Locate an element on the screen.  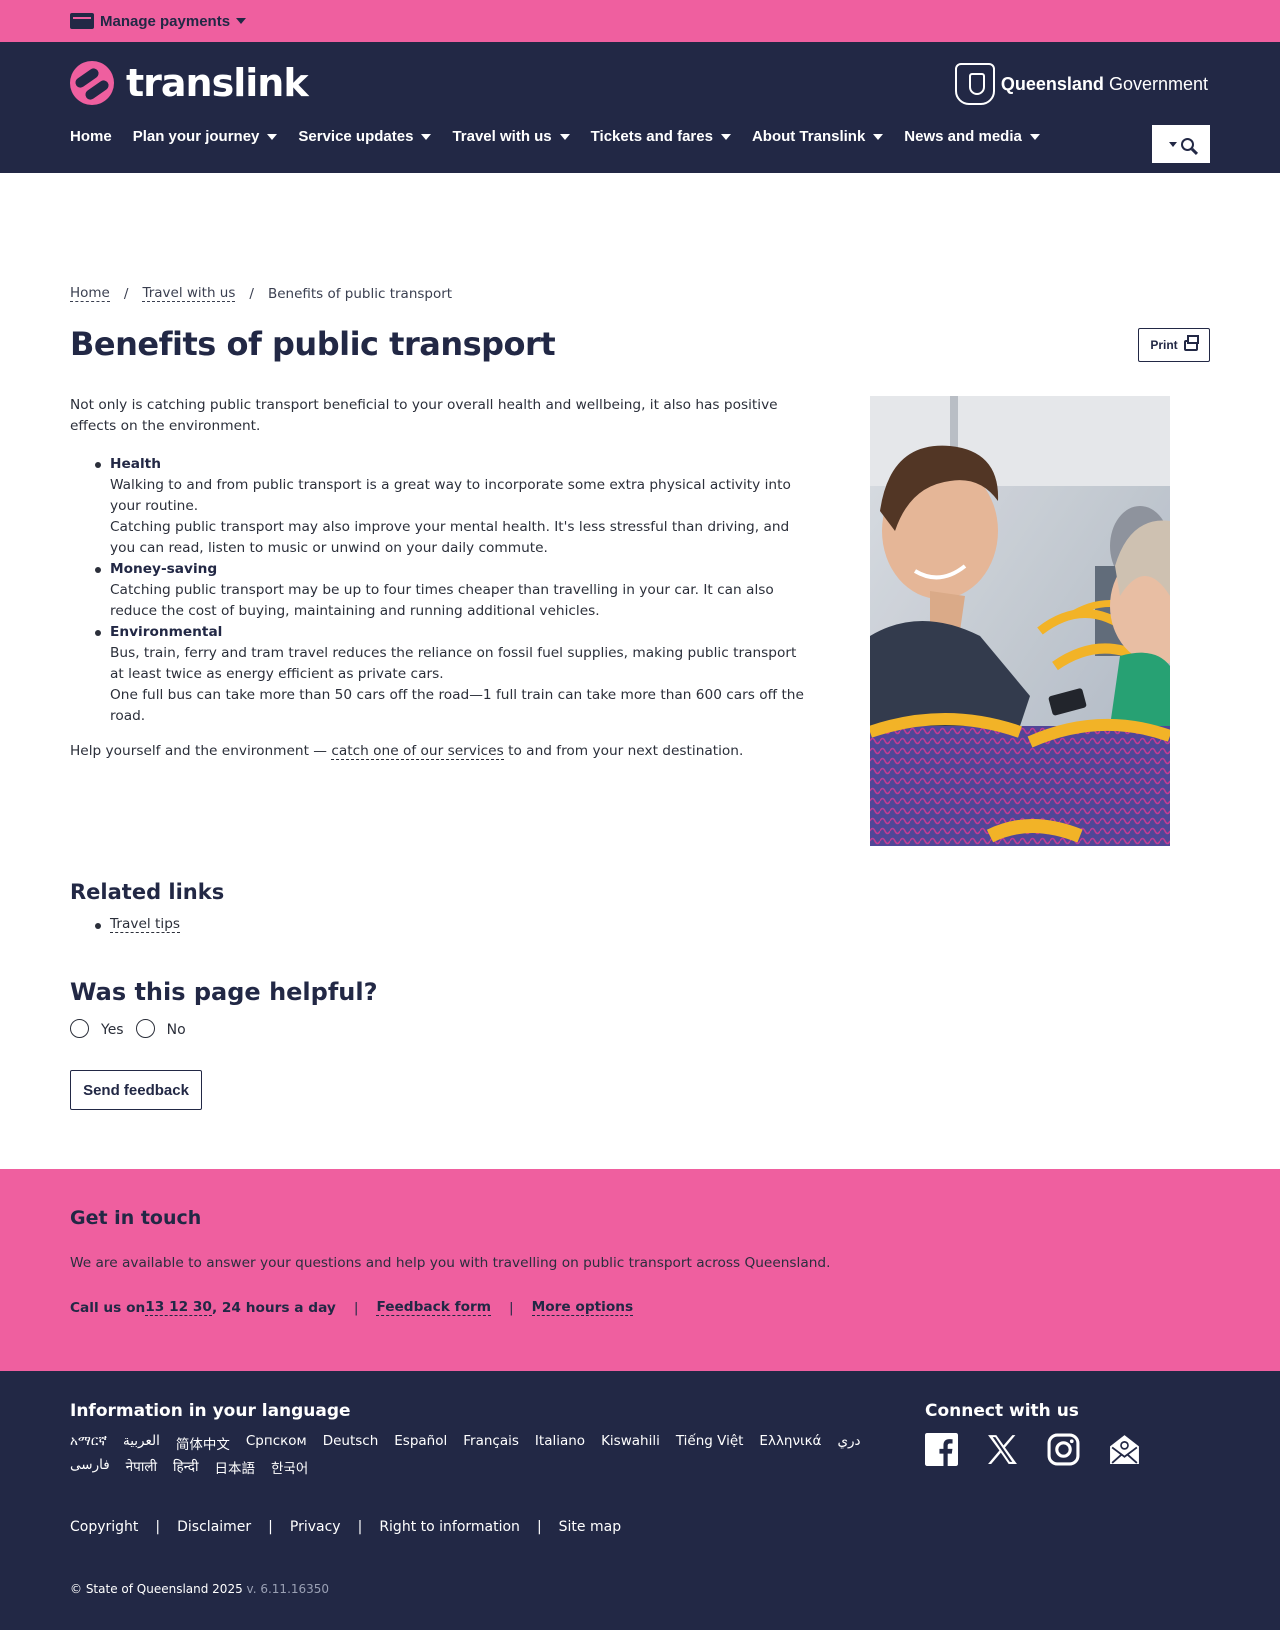
language-link: Español is located at coordinates (420, 1443).